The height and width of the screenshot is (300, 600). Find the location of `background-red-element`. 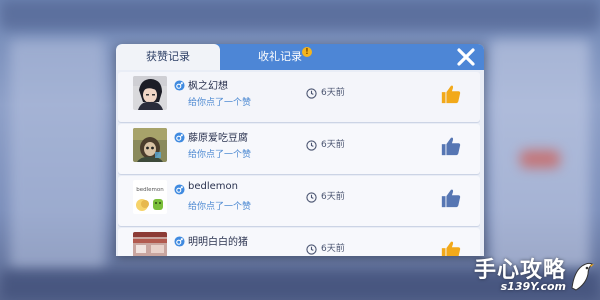

background-red-element is located at coordinates (540, 159).